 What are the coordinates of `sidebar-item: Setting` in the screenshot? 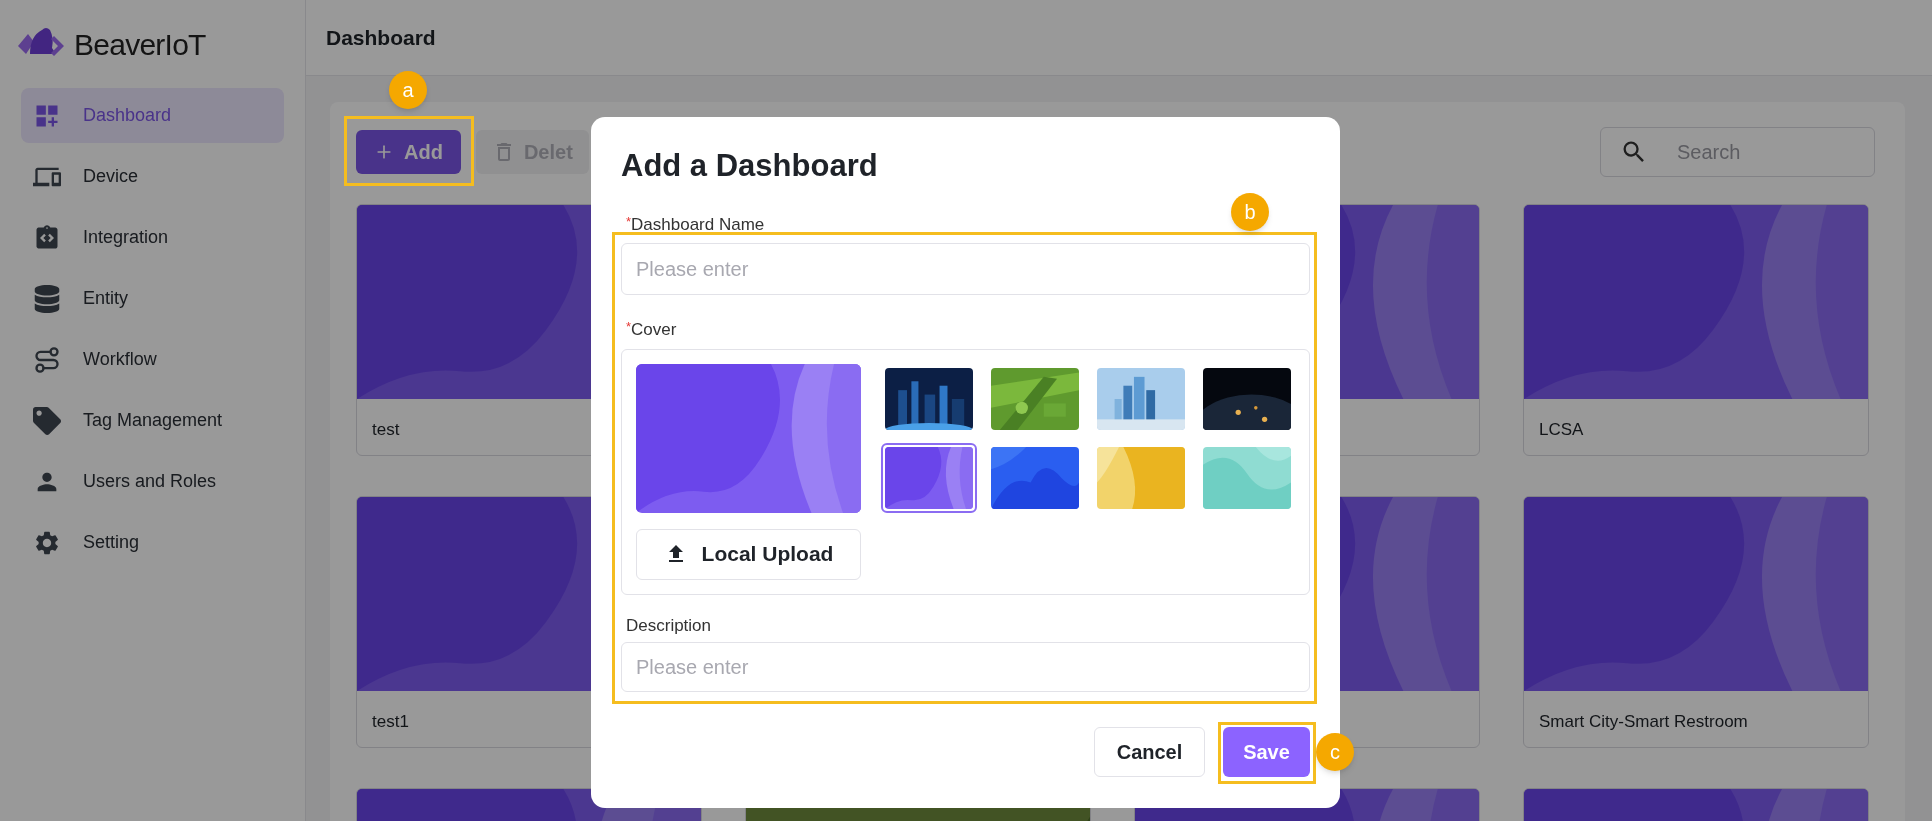 It's located at (152, 542).